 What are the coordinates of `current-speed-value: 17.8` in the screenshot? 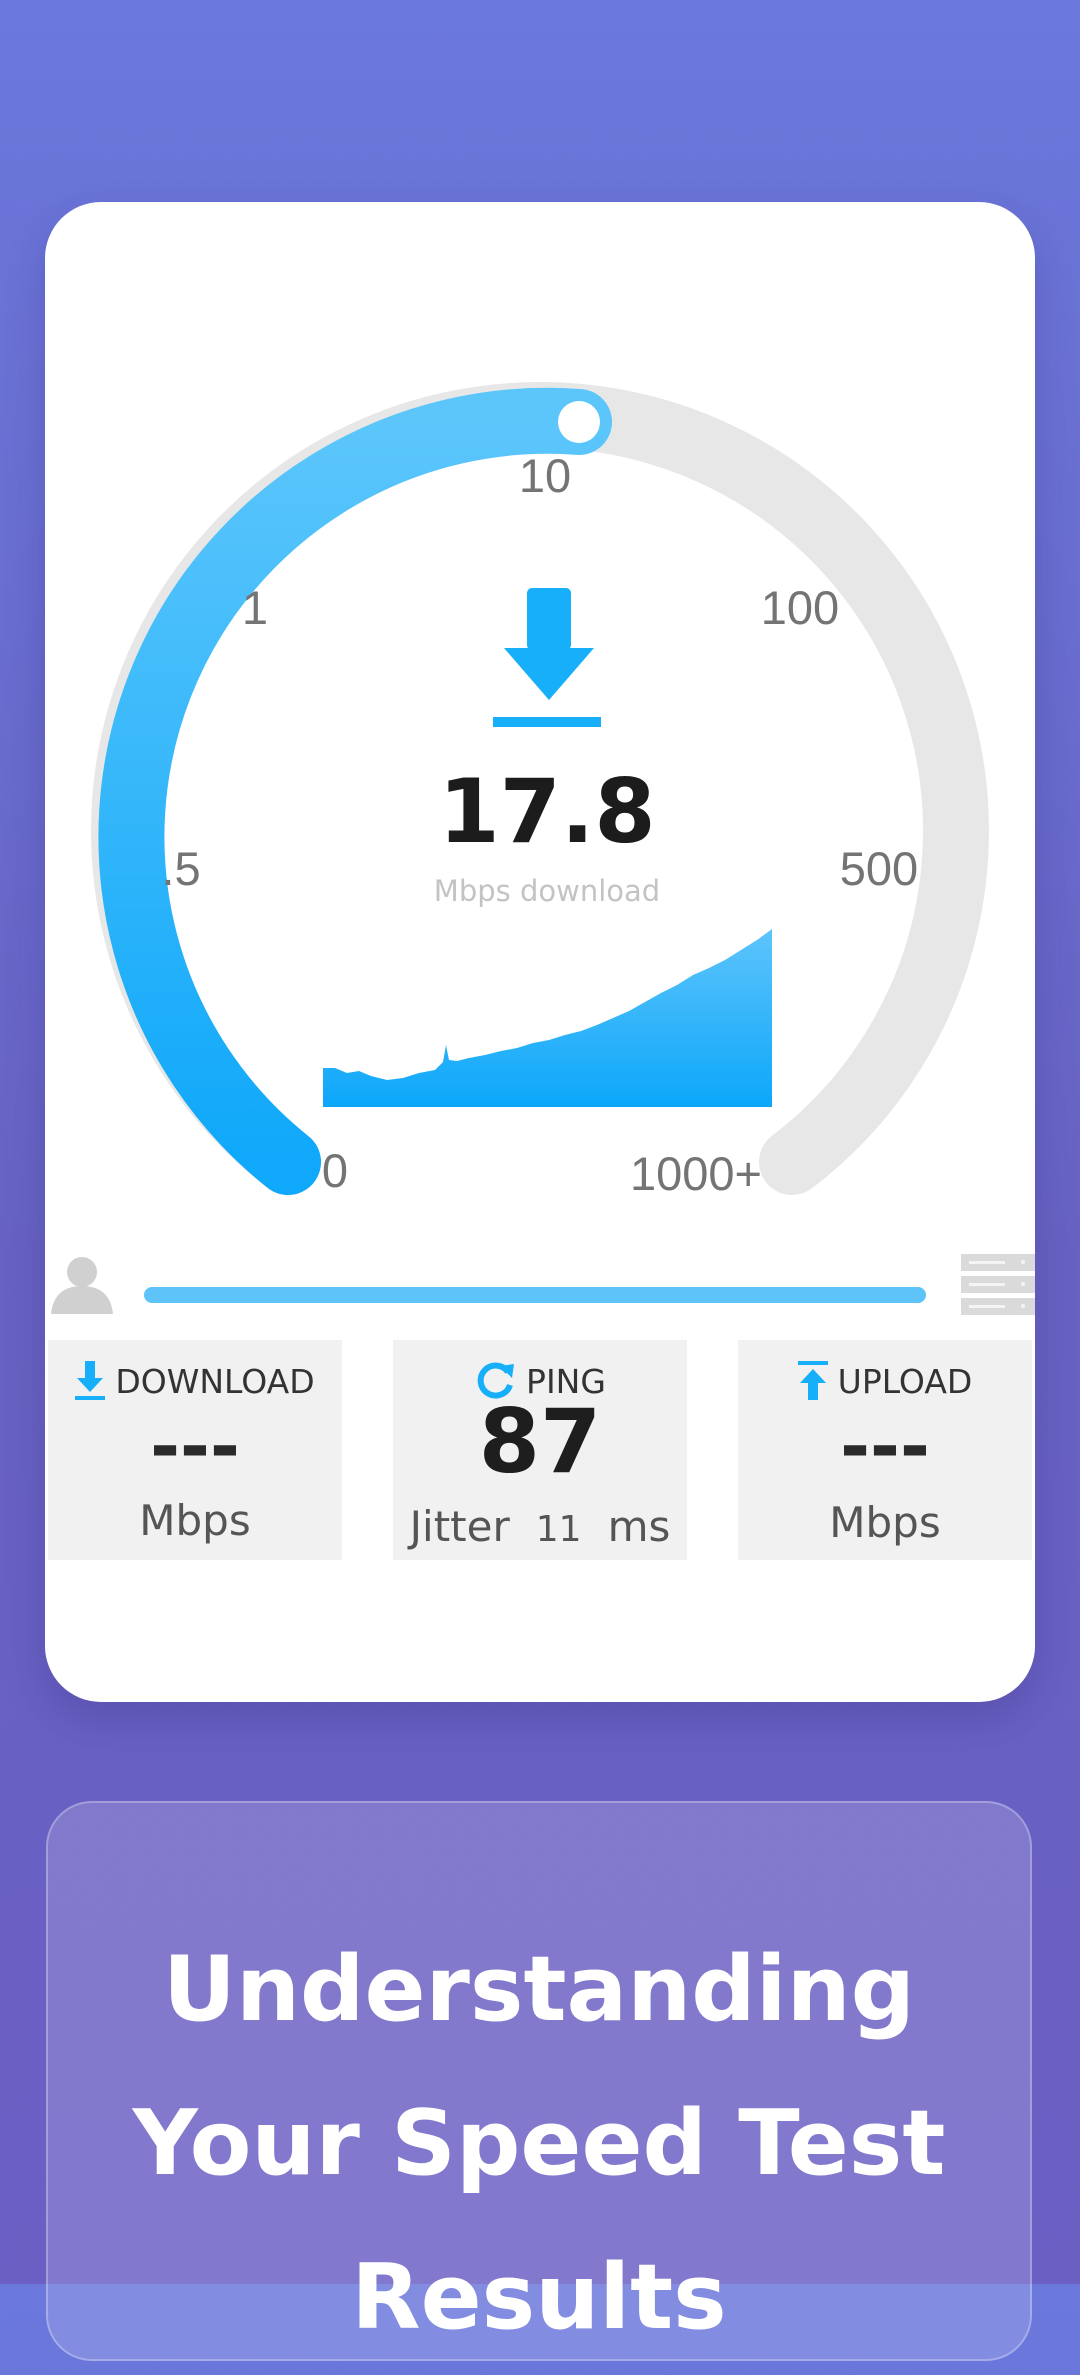 It's located at (546, 811).